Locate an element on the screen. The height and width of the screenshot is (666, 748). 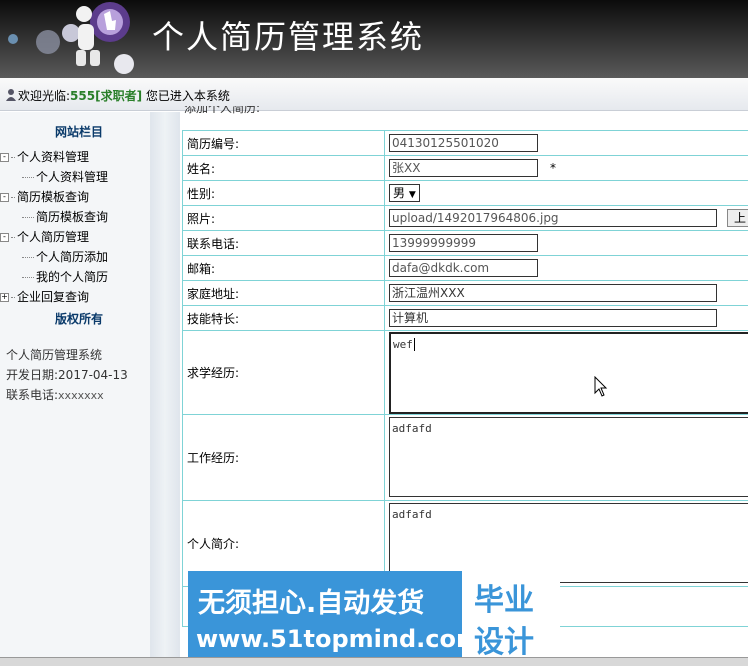
name-field: 张XX is located at coordinates (463, 168).